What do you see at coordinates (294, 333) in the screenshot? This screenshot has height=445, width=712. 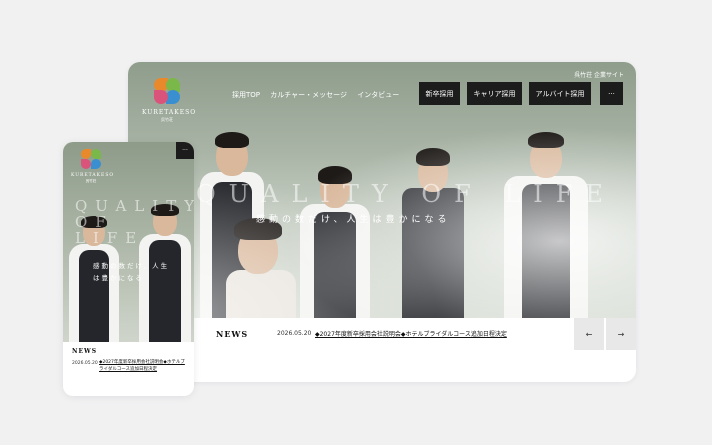 I see `news-date: 2026.05.20` at bounding box center [294, 333].